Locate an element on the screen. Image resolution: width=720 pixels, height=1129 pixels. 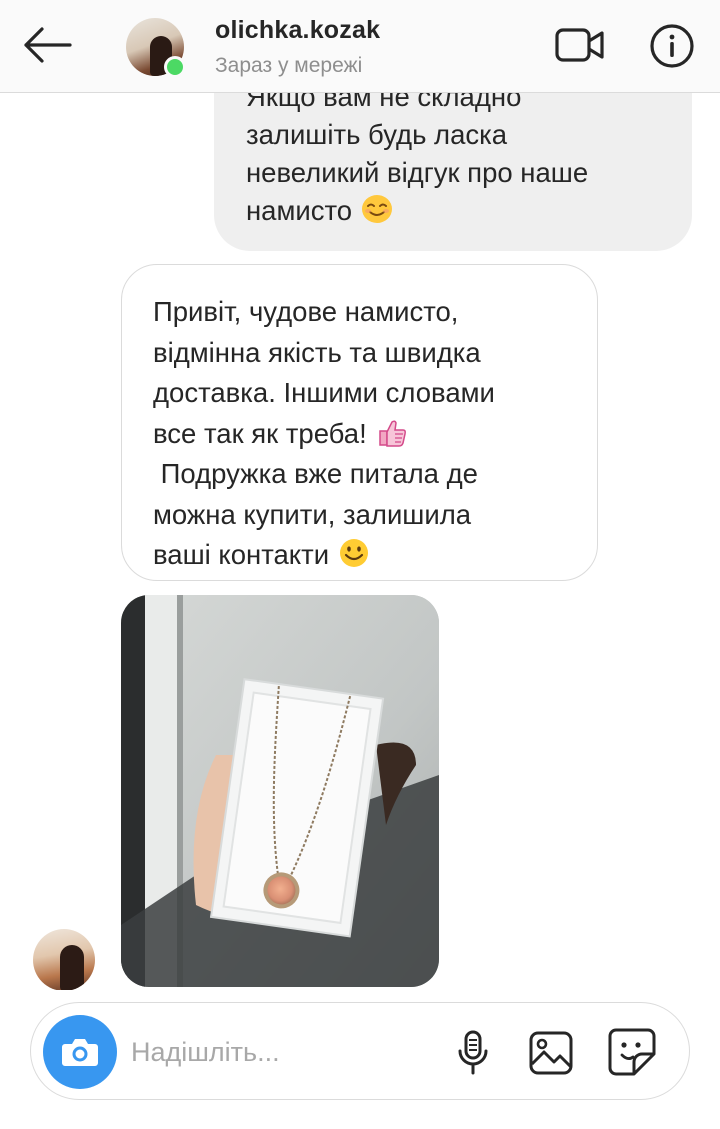
contact-status: Зараз у мережі is located at coordinates (289, 65).